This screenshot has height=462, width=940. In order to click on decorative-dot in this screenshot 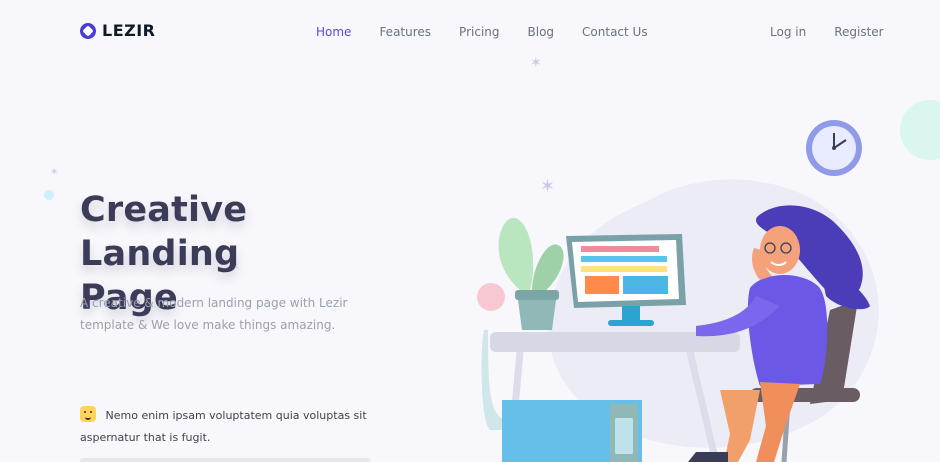, I will do `click(49, 195)`.